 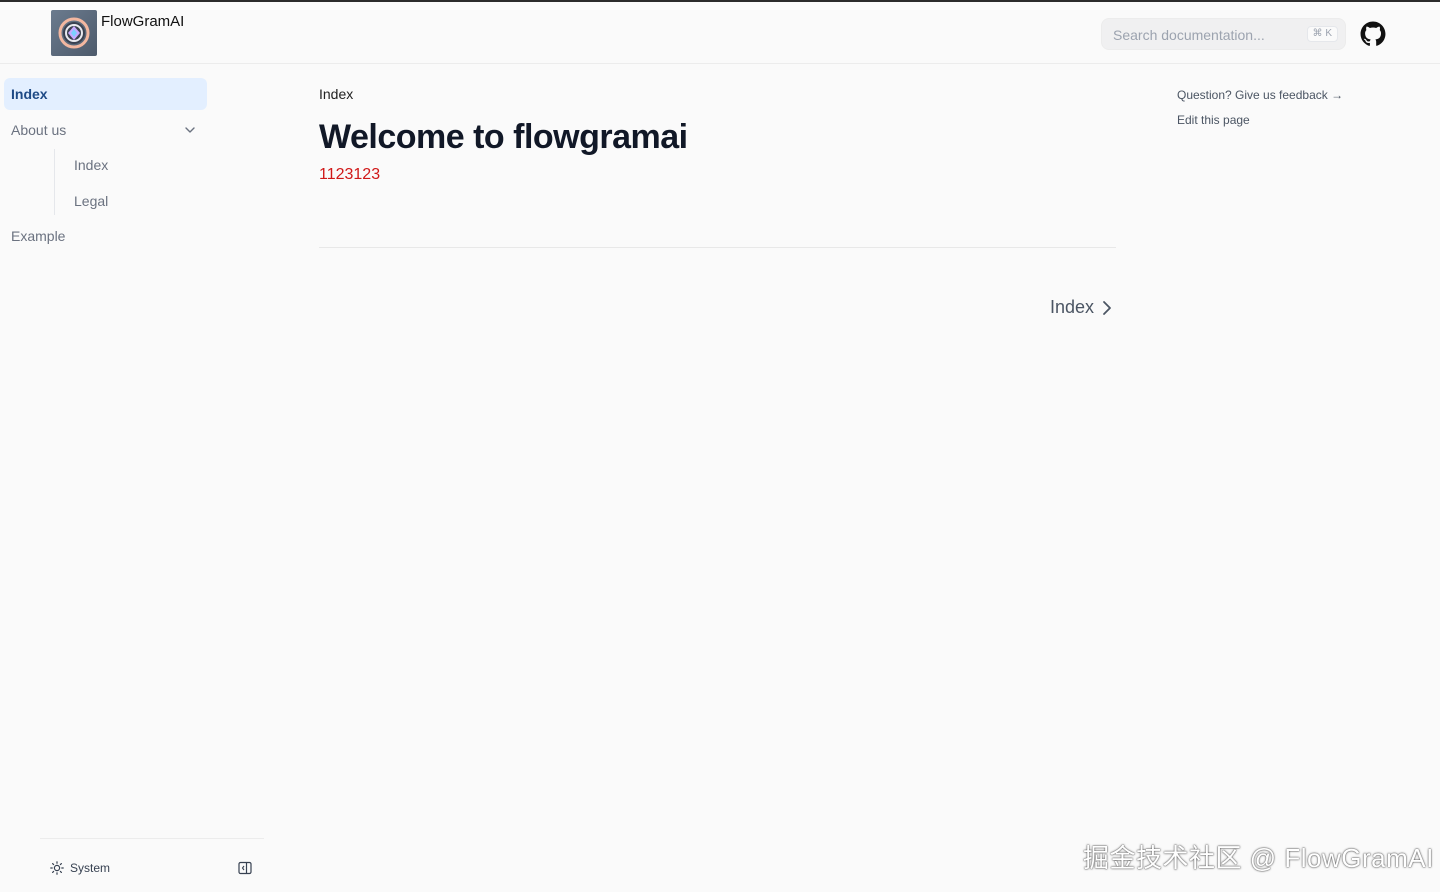 What do you see at coordinates (503, 137) in the screenshot?
I see `page-title: Welcome to flowgramai` at bounding box center [503, 137].